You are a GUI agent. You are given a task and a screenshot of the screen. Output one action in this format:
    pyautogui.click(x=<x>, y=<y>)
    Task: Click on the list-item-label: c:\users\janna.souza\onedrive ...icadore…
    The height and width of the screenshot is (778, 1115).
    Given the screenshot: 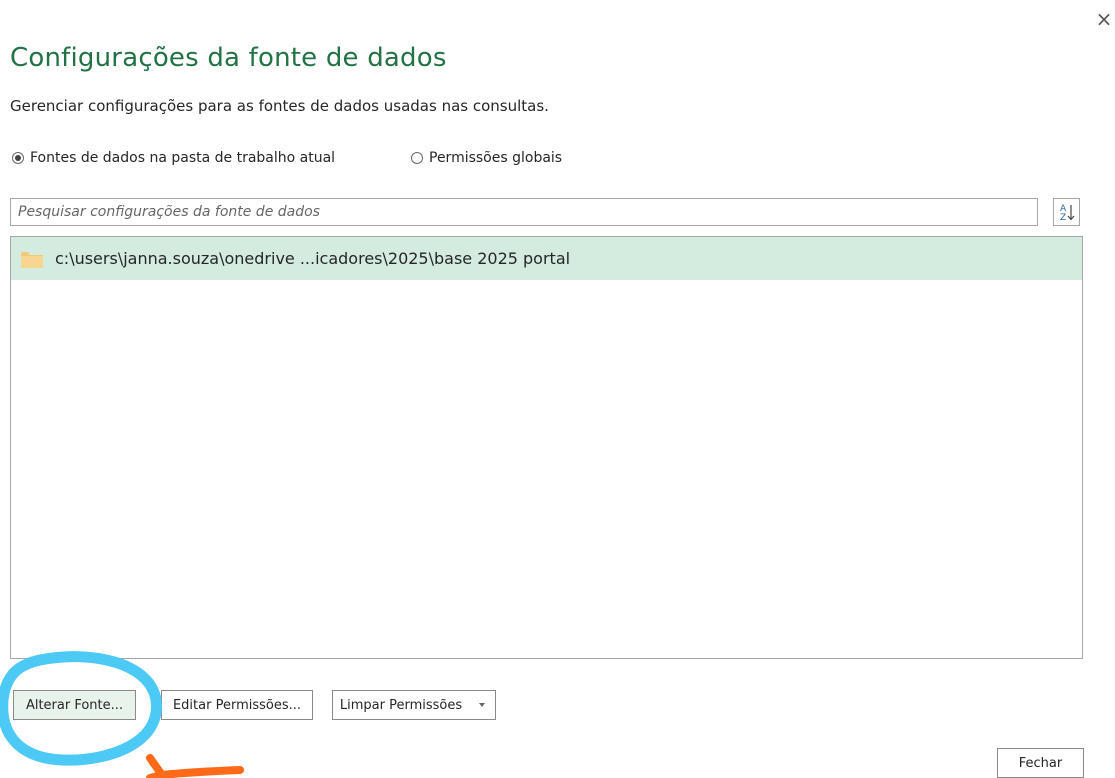 What is the action you would take?
    pyautogui.click(x=313, y=258)
    